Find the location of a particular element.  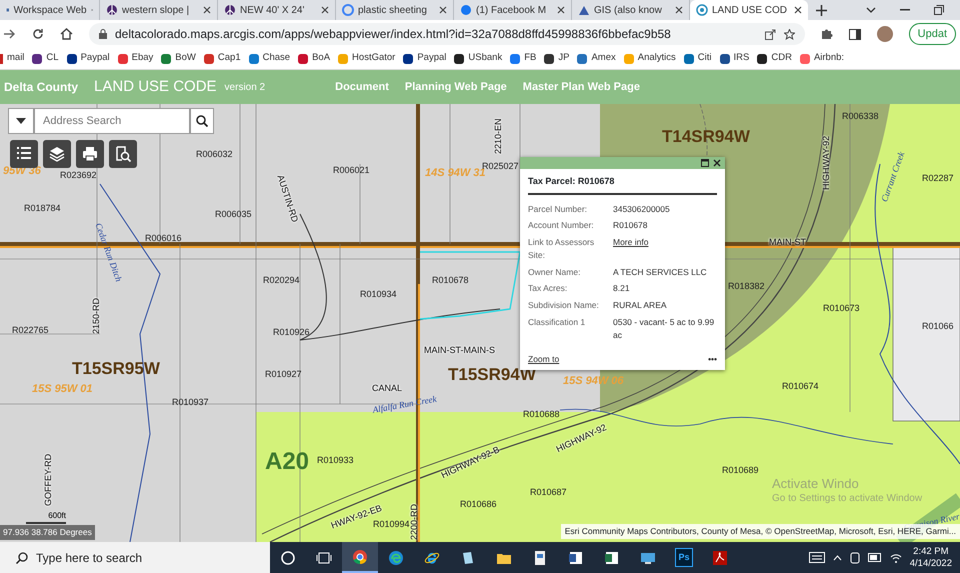

bookmark-link: Analytics is located at coordinates (657, 58).